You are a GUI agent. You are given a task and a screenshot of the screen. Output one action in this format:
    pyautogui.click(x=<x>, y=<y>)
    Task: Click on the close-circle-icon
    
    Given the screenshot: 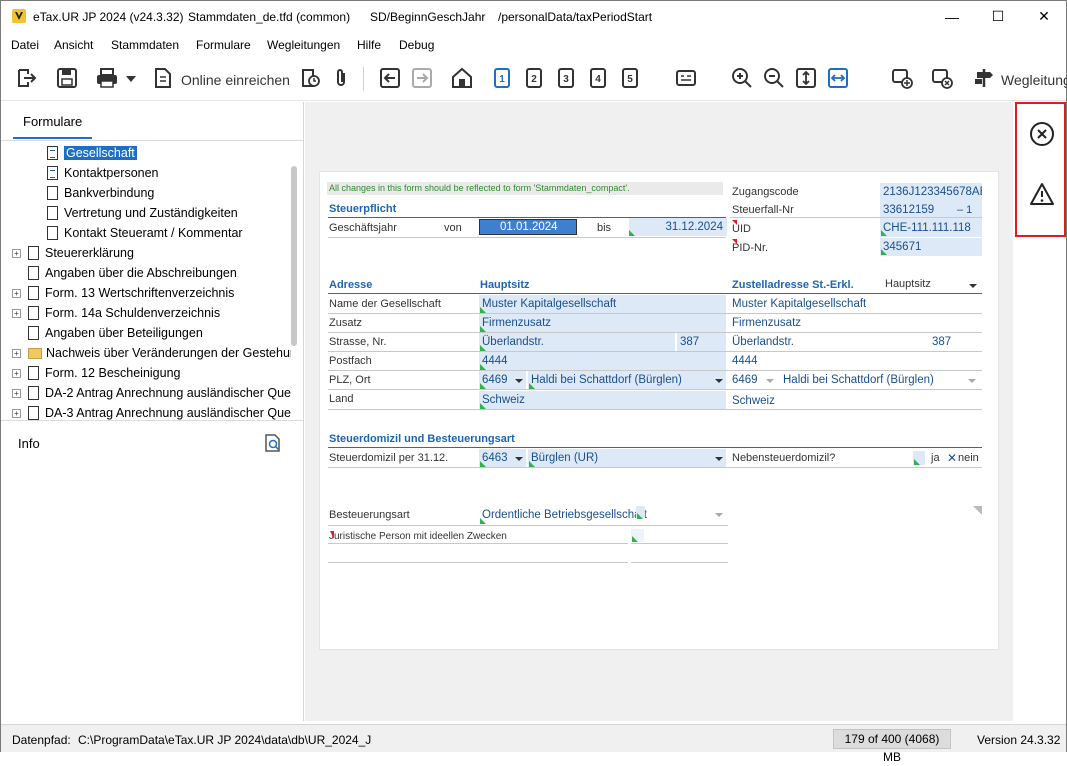 What is the action you would take?
    pyautogui.click(x=1042, y=134)
    